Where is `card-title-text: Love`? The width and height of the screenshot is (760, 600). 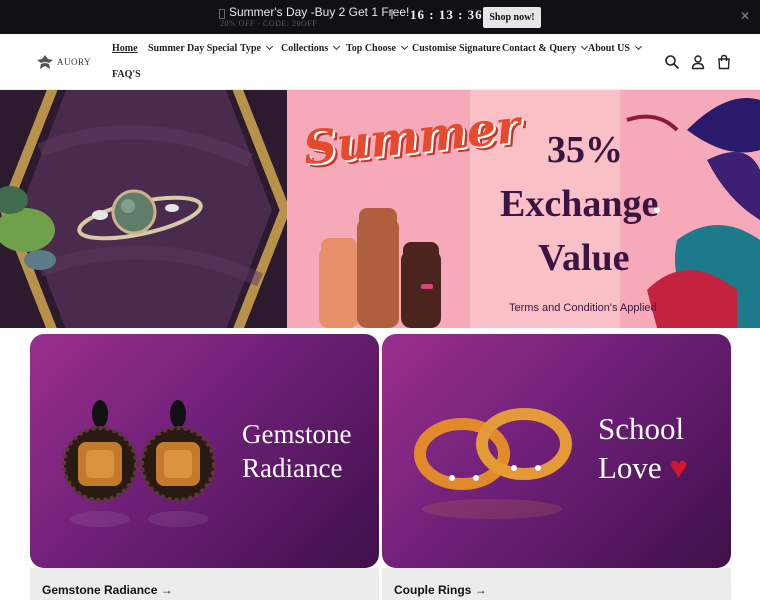 card-title-text: Love is located at coordinates (630, 467).